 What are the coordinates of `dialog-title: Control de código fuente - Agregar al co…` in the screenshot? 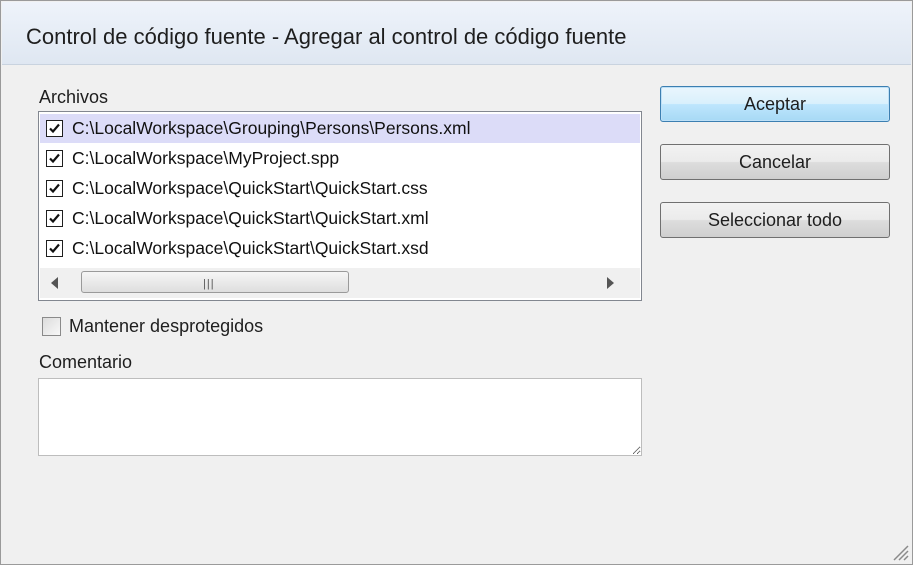 It's located at (326, 36).